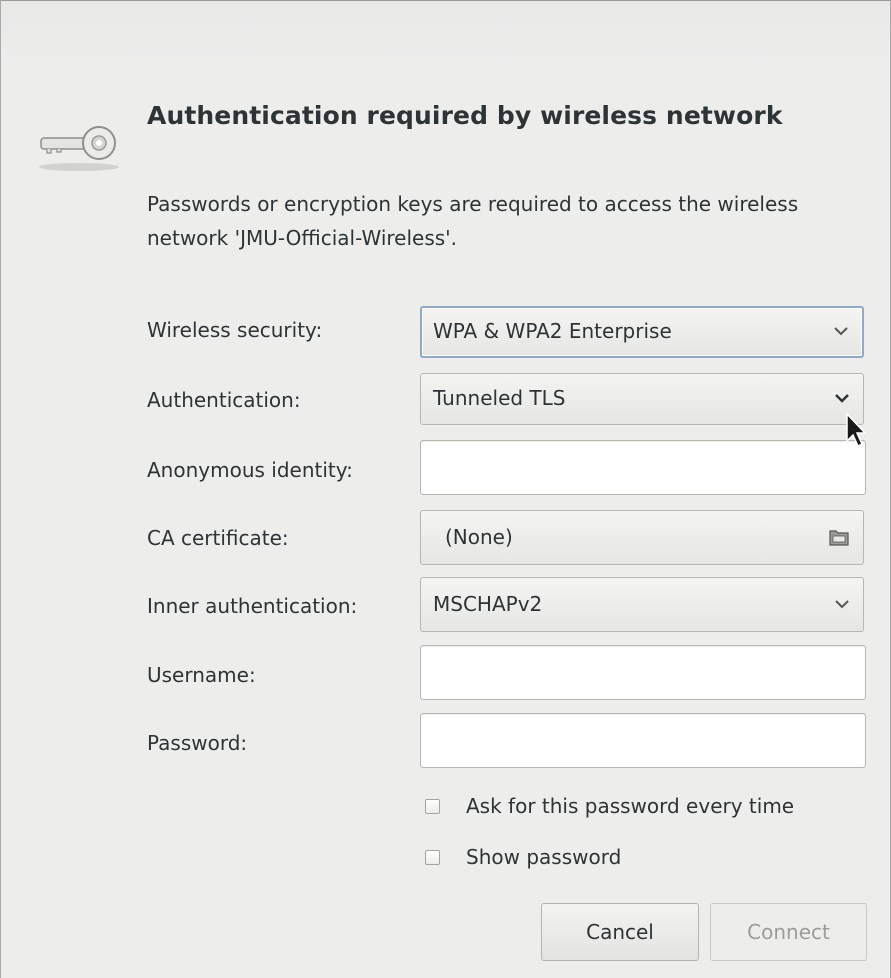  Describe the element at coordinates (642, 537) in the screenshot. I see `ca-certificate-chooser: (None)` at that location.